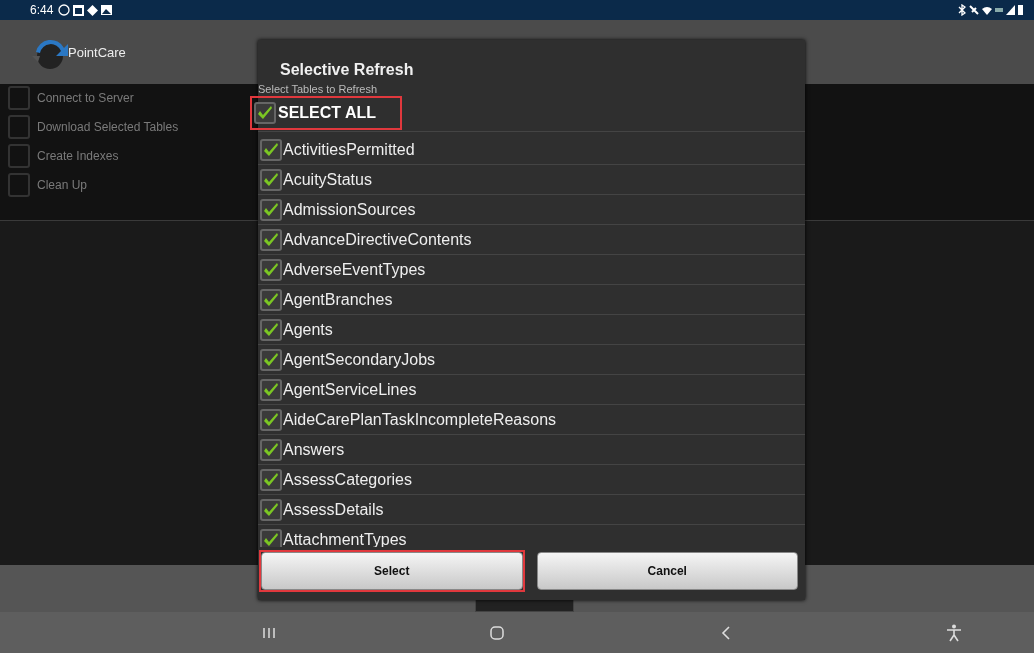 This screenshot has width=1034, height=653. What do you see at coordinates (962, 10) in the screenshot?
I see `bluetooth-icon` at bounding box center [962, 10].